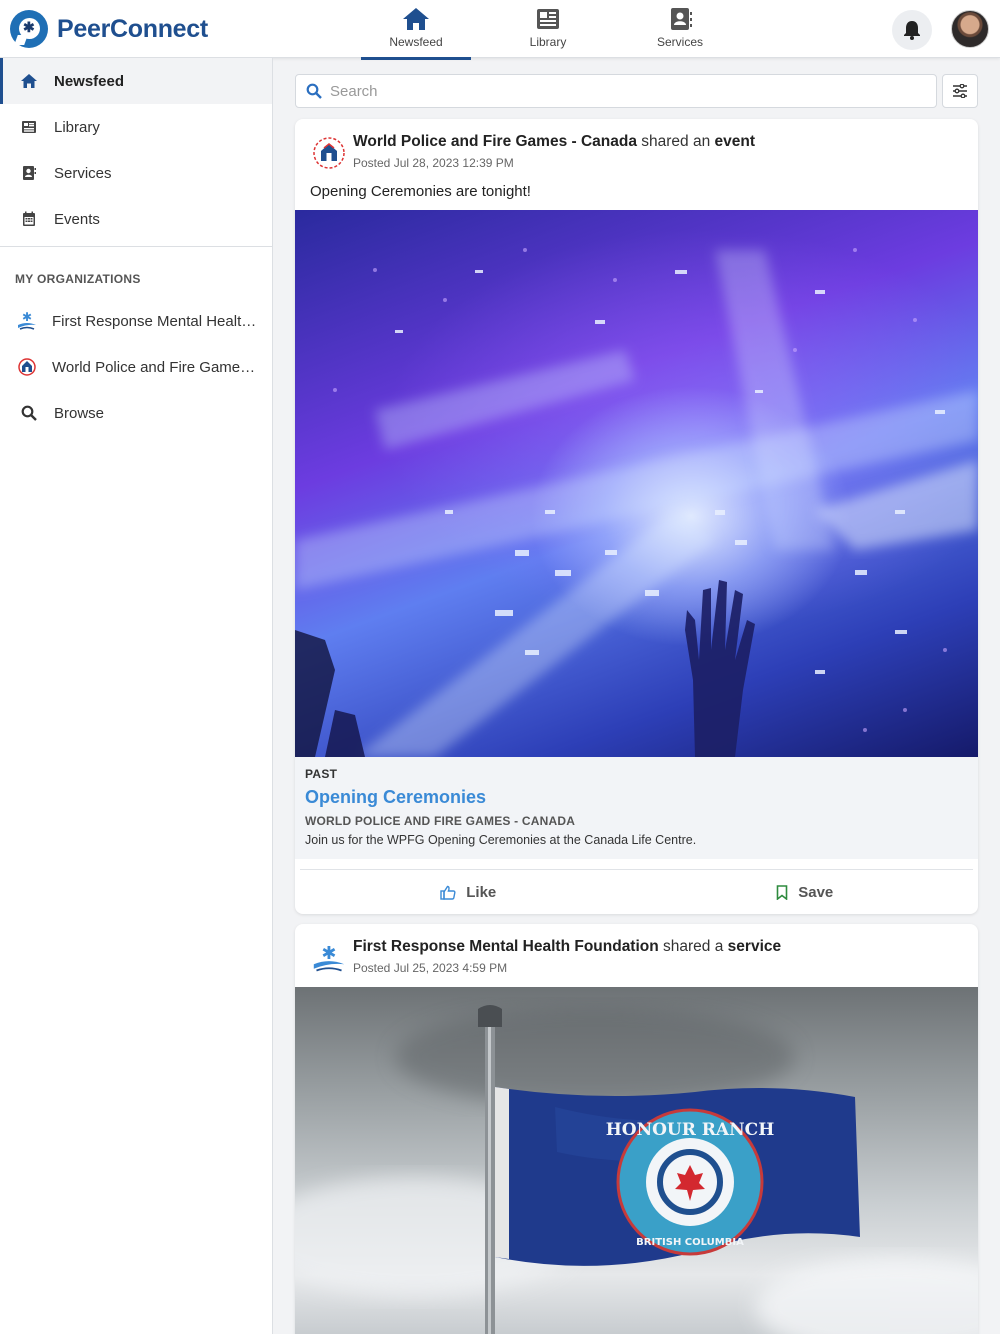  I want to click on like-button: Like, so click(468, 892).